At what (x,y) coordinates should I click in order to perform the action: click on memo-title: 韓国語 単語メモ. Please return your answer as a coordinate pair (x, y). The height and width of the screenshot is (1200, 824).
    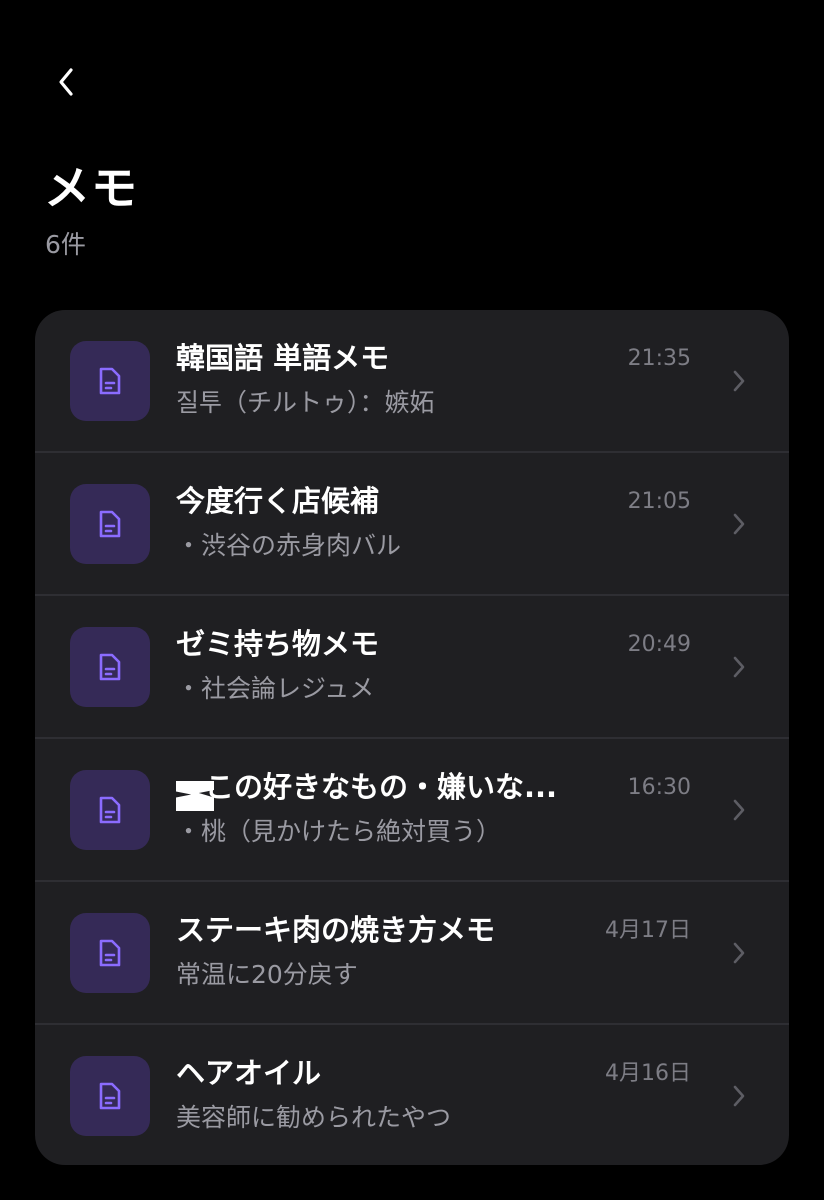
    Looking at the image, I should click on (283, 358).